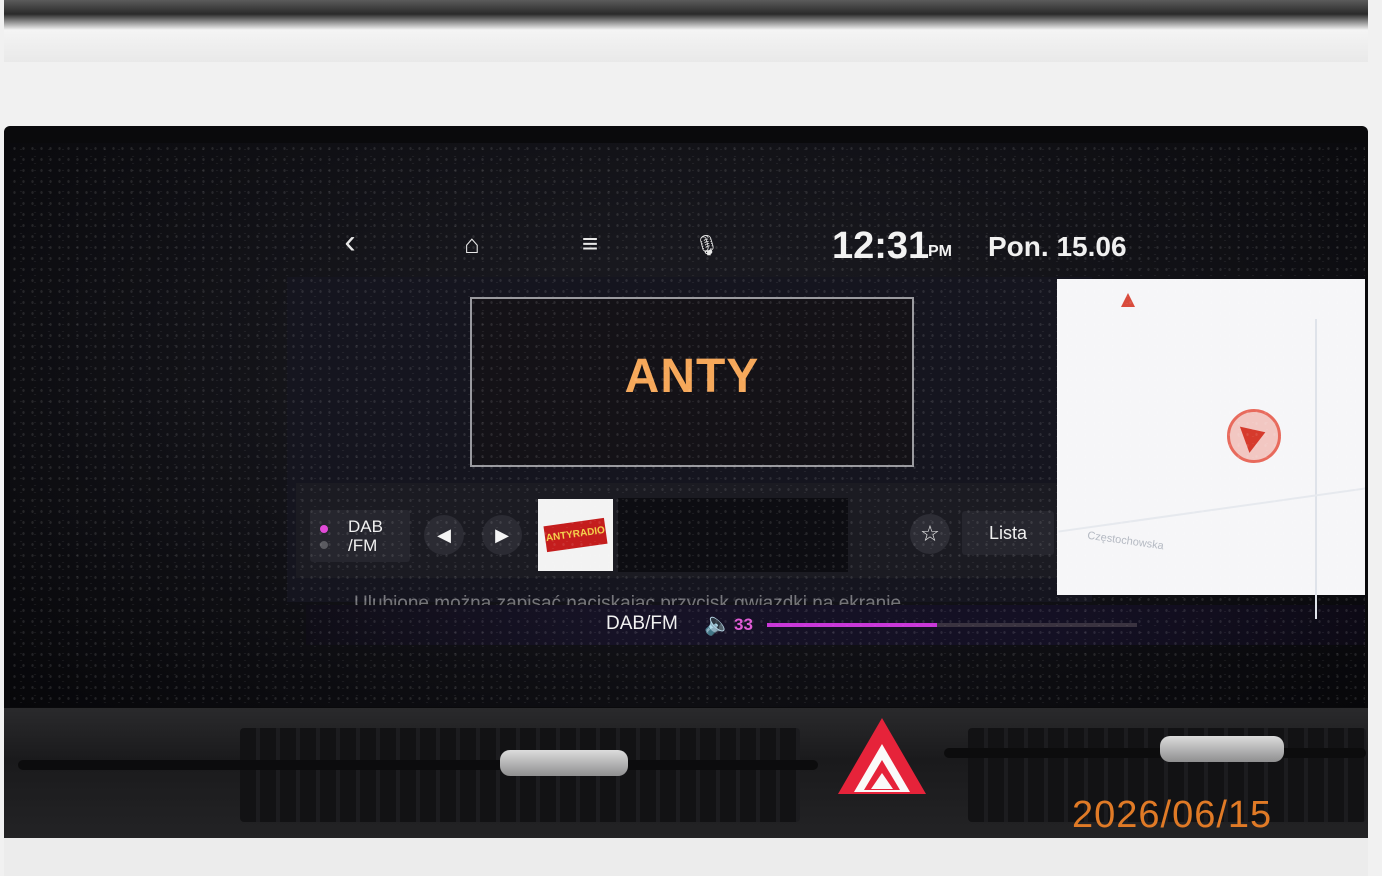  Describe the element at coordinates (940, 251) in the screenshot. I see `clock-ampm: PM` at that location.